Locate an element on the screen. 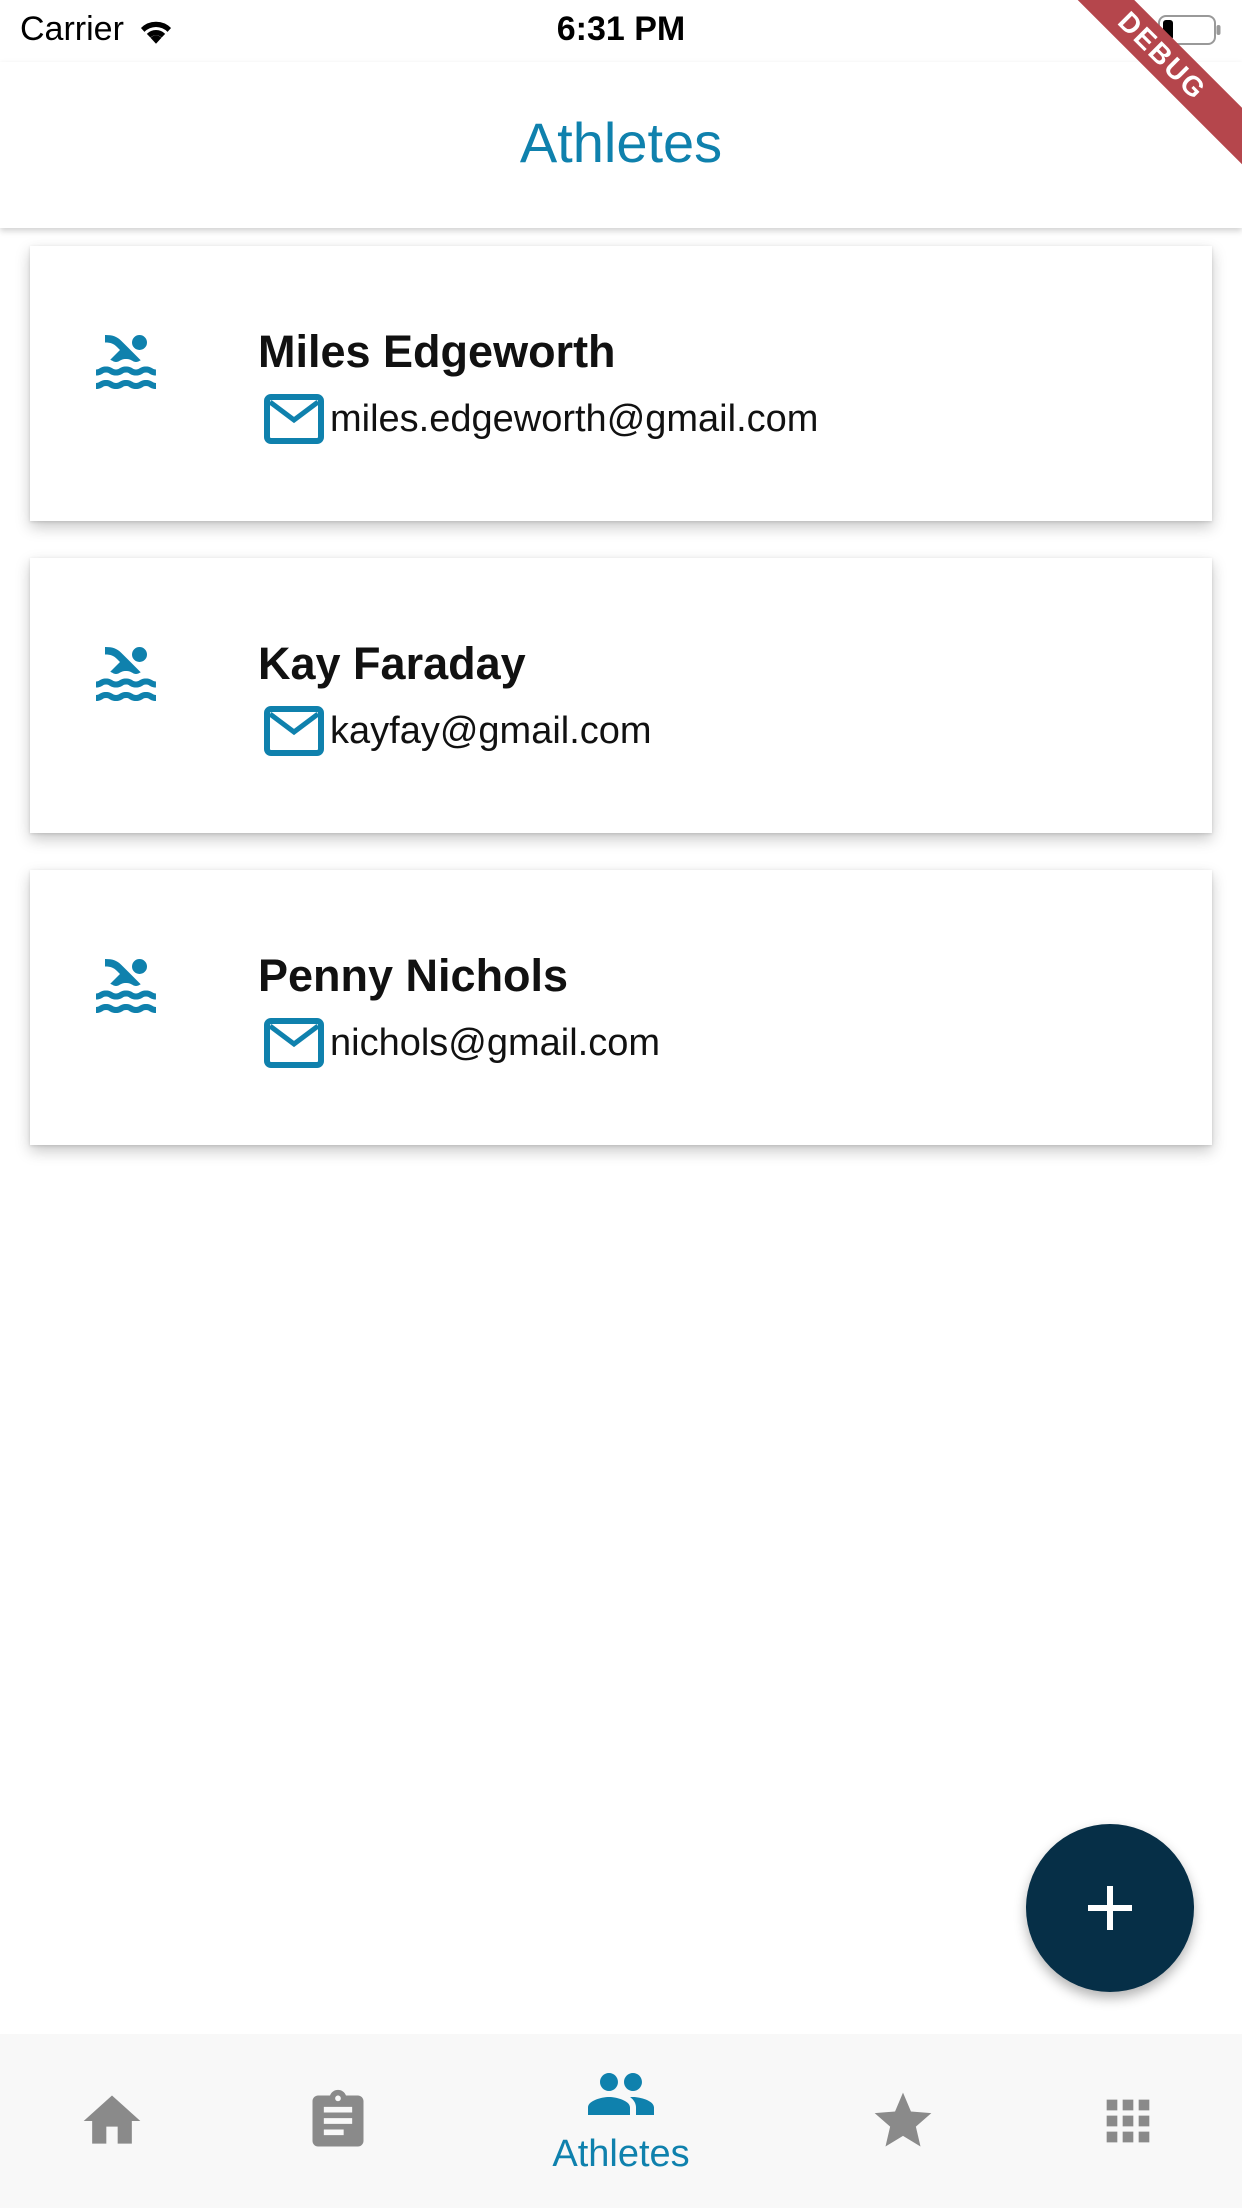  athlete-card: Kay Faraday kayfay@gmail.com is located at coordinates (621, 695).